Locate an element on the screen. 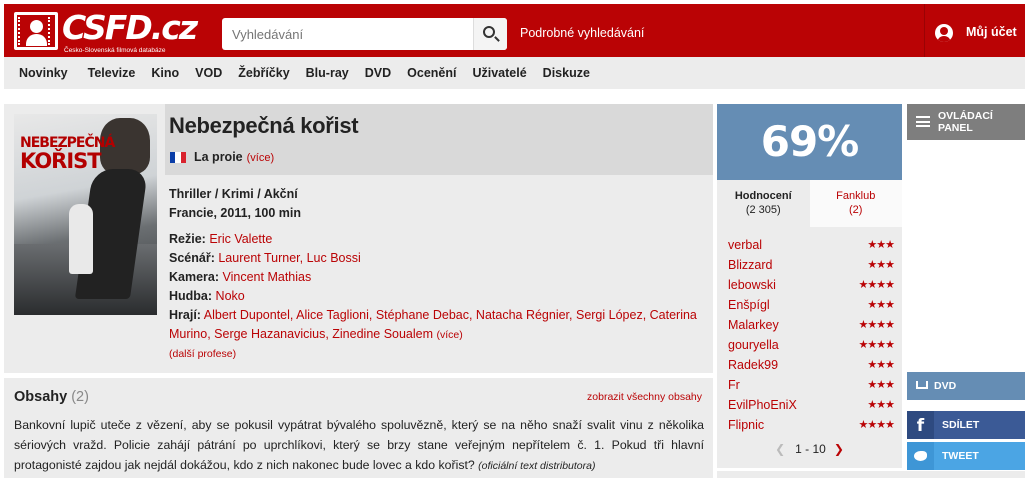  rater-name: Blizzard is located at coordinates (750, 265).